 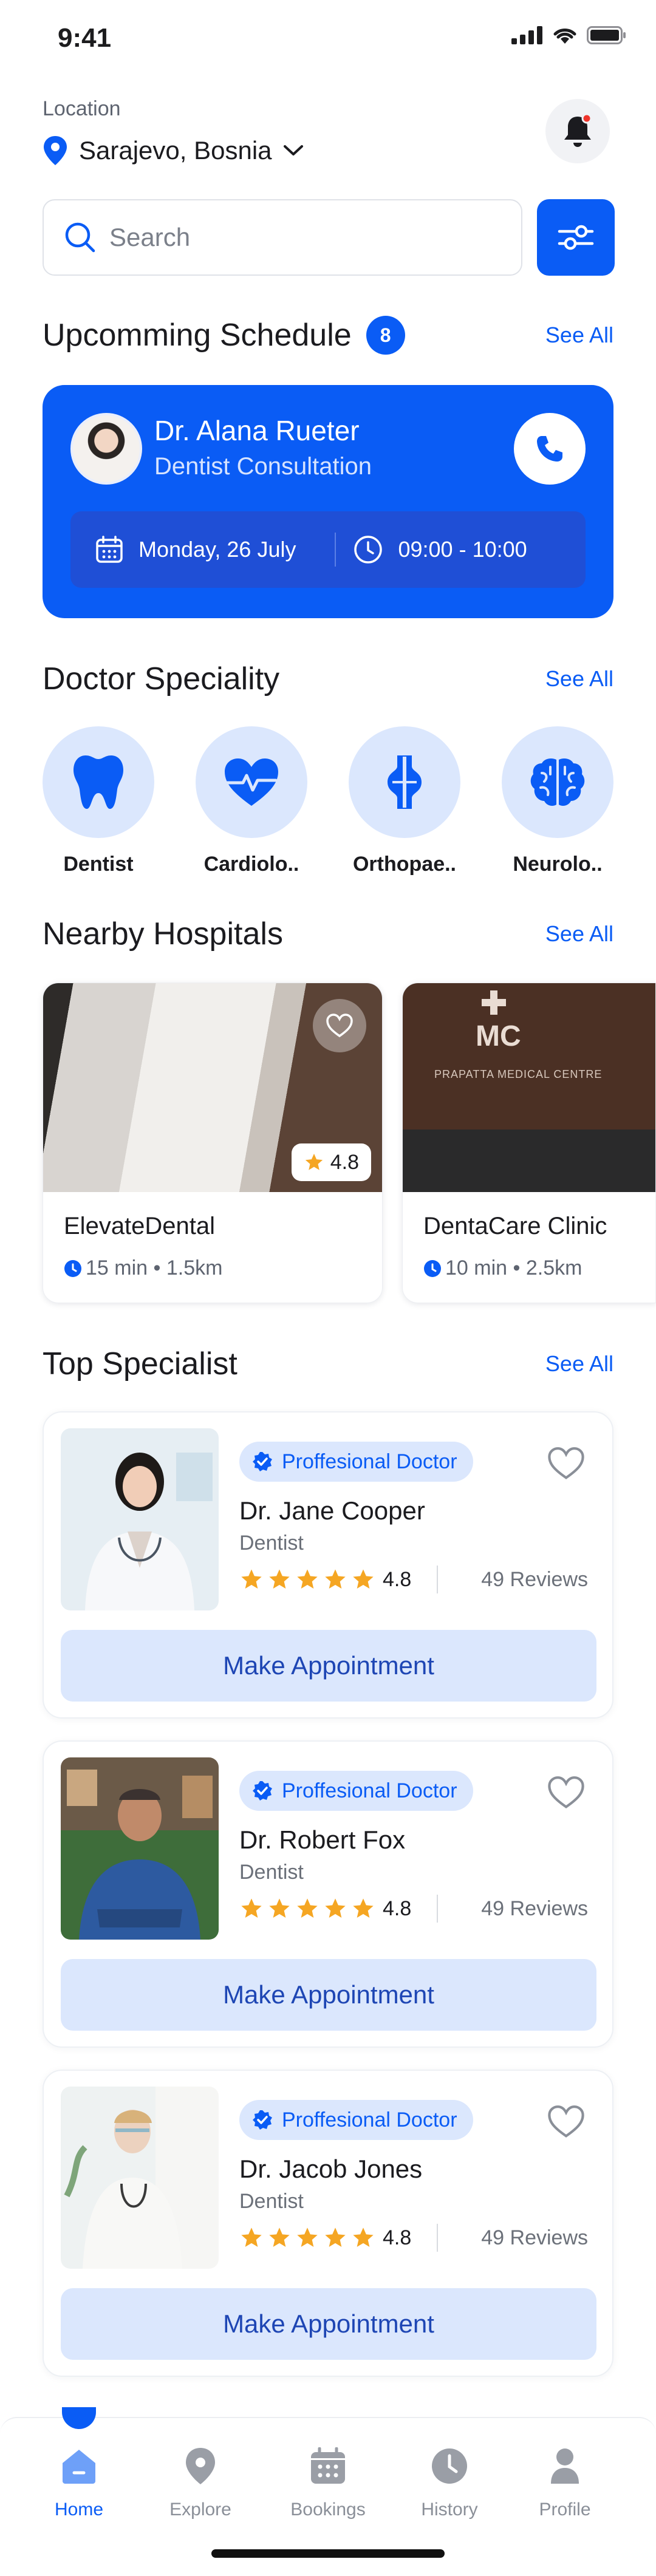 I want to click on clock-icon, so click(x=368, y=550).